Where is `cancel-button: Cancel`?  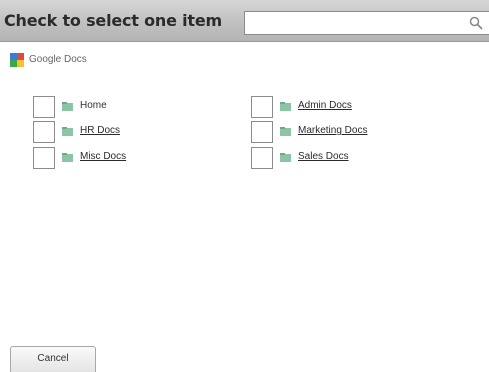 cancel-button: Cancel is located at coordinates (53, 359).